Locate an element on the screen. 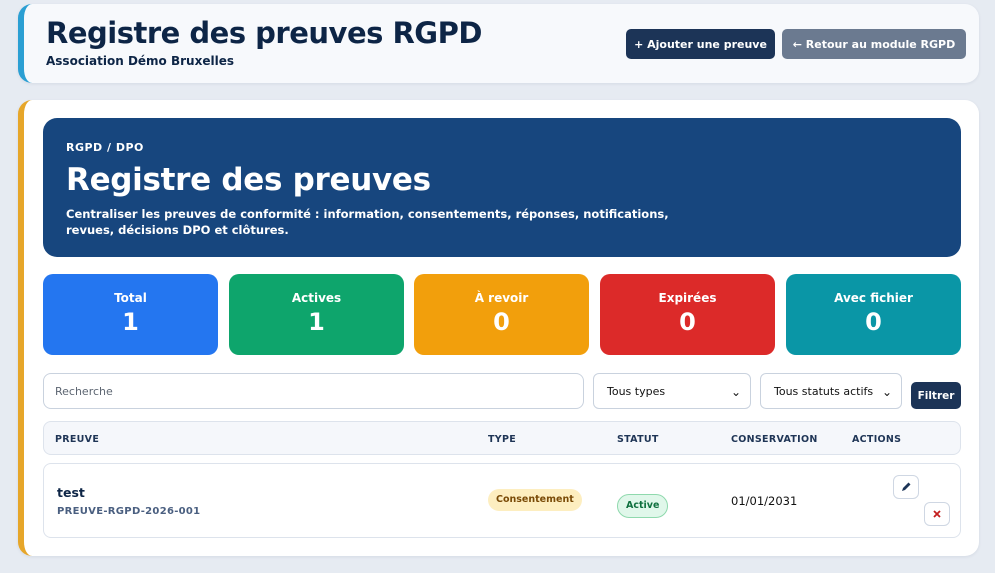 The image size is (995, 573). close-icon is located at coordinates (937, 514).